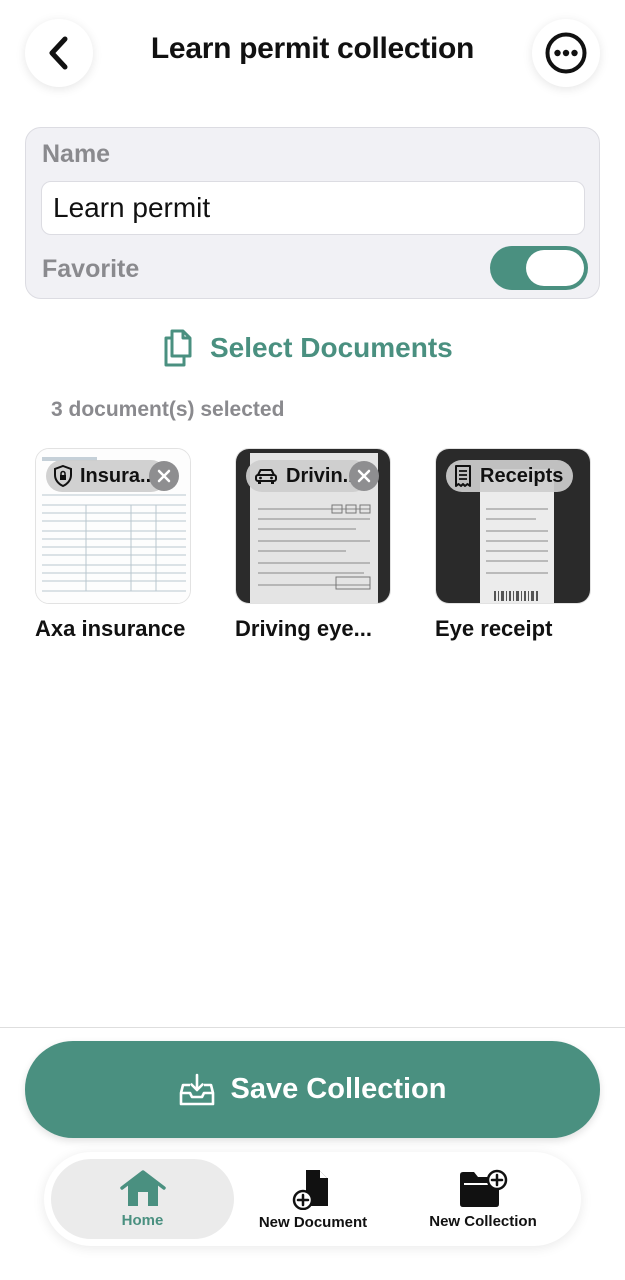 This screenshot has height=1280, width=625. What do you see at coordinates (331, 347) in the screenshot?
I see `select-documents-label: Select Documents` at bounding box center [331, 347].